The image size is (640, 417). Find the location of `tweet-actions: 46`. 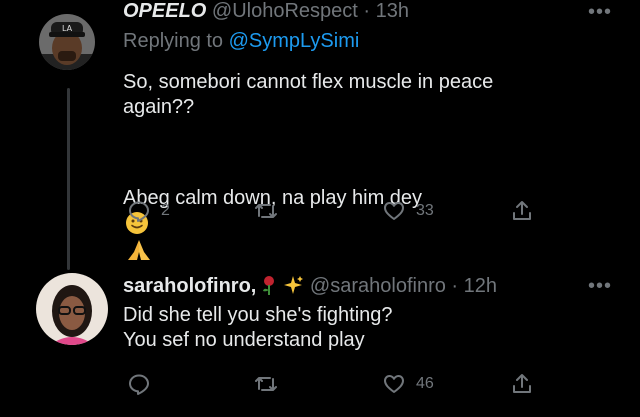

tweet-actions: 46 is located at coordinates (320, 387).